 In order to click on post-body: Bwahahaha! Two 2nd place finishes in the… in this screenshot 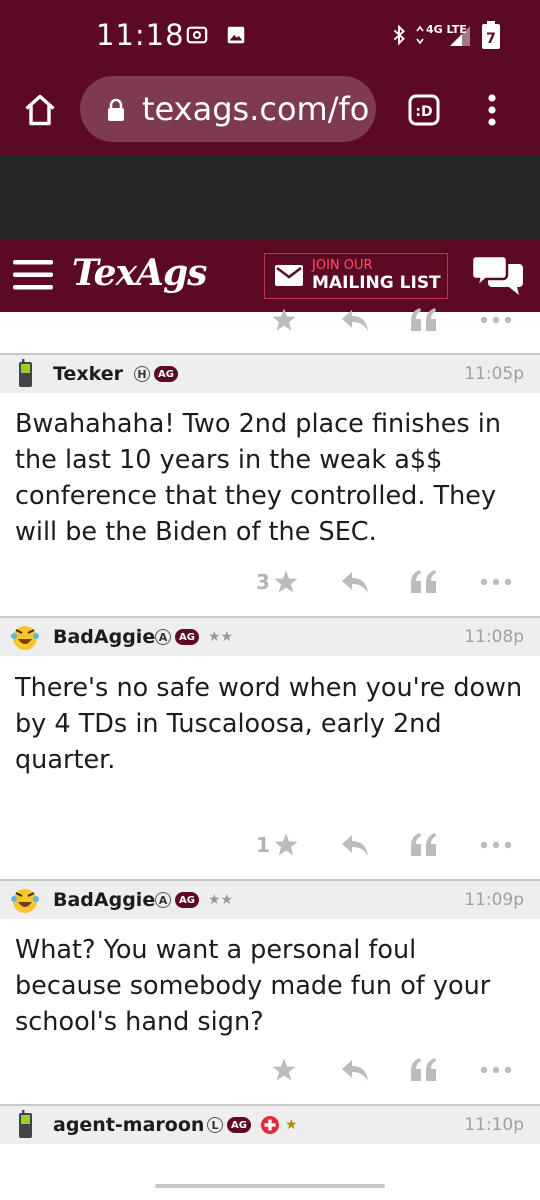, I will do `click(258, 478)`.